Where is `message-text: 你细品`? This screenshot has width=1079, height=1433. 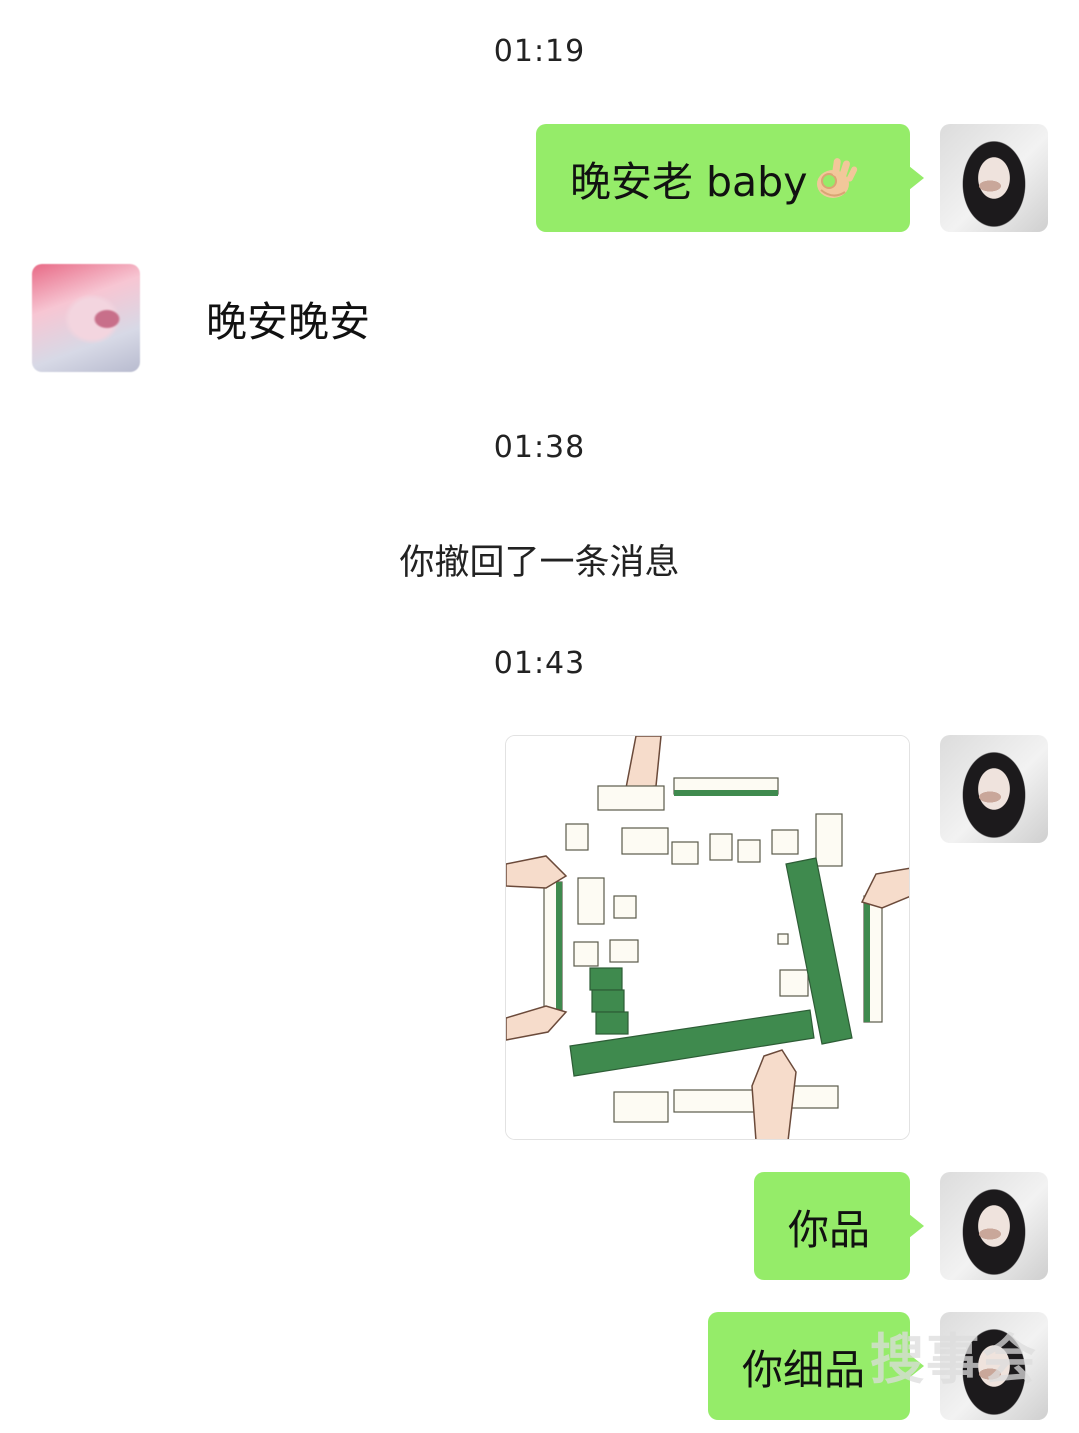
message-text: 你细品 is located at coordinates (803, 1370).